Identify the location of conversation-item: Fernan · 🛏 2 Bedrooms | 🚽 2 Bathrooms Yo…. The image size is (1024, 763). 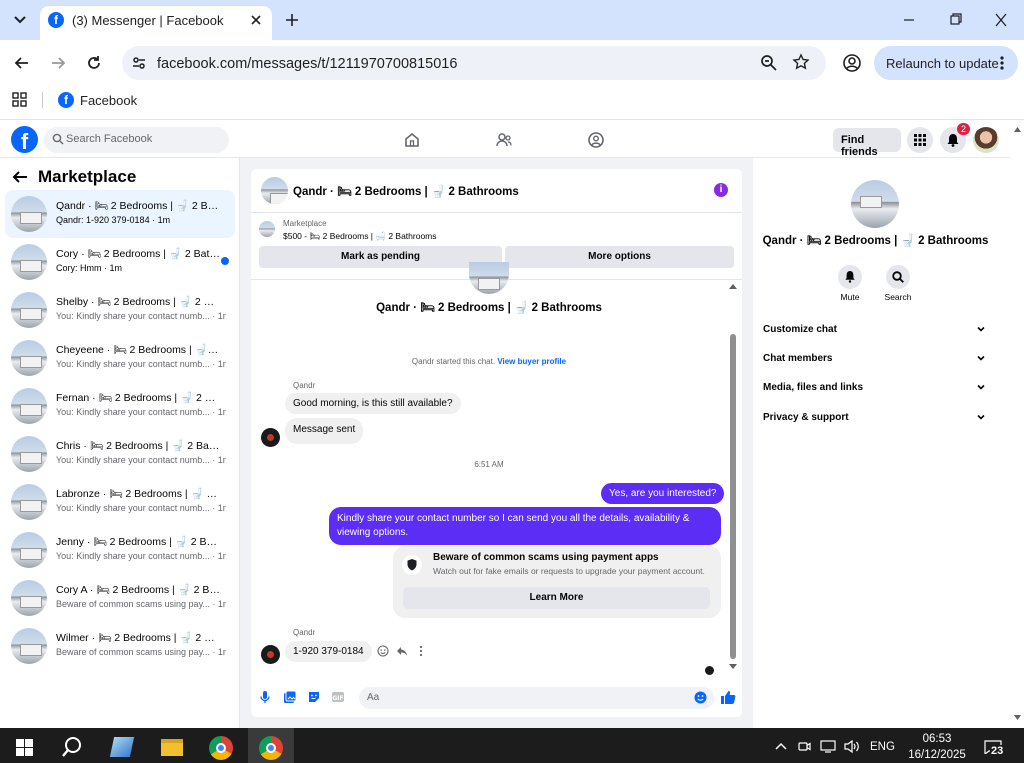
(120, 406).